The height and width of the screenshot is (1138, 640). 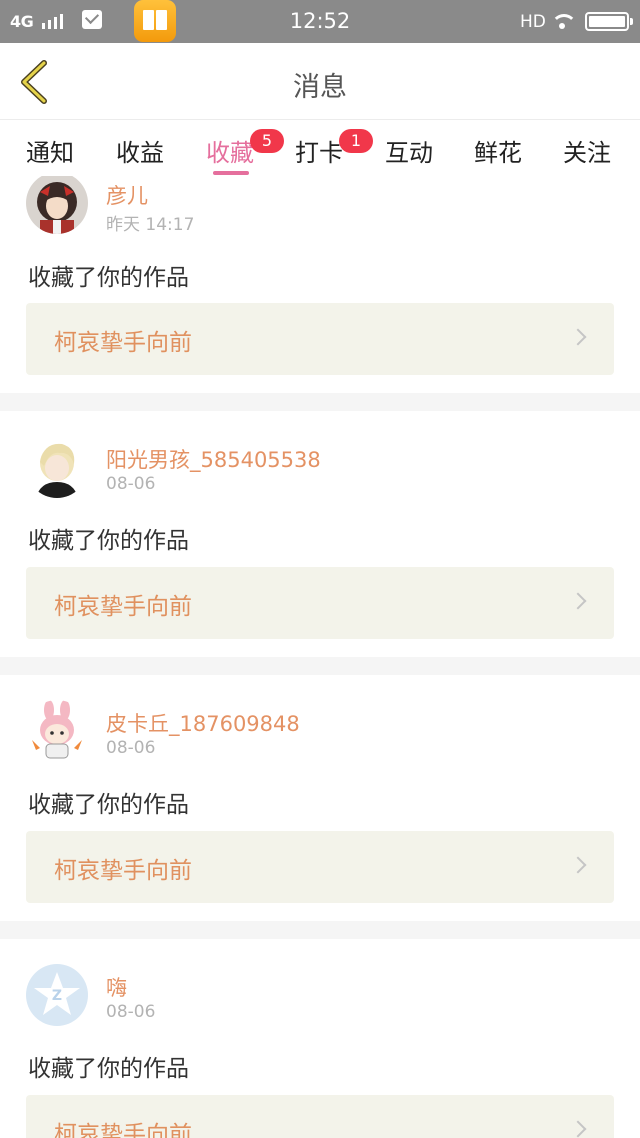 What do you see at coordinates (140, 153) in the screenshot?
I see `tab-label: 收益` at bounding box center [140, 153].